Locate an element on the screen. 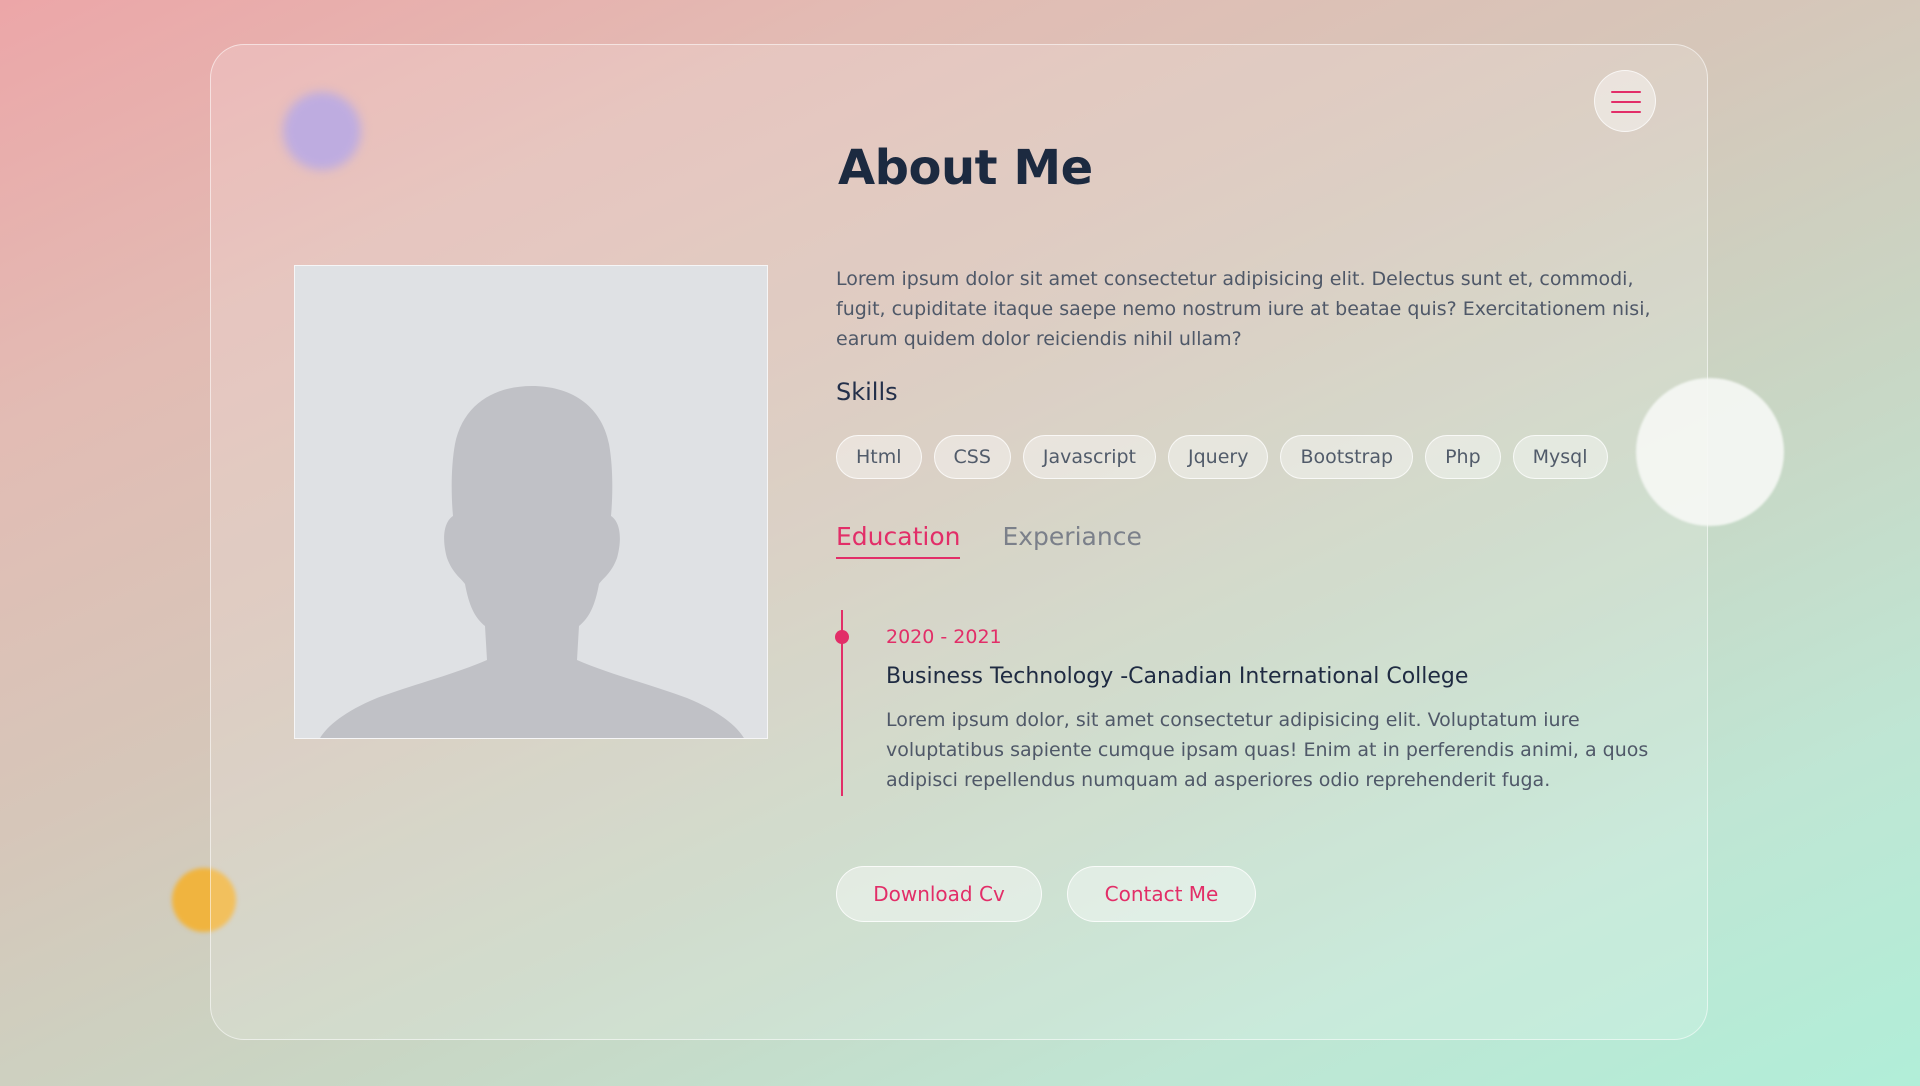  timeline-date: 2020 - 2021 is located at coordinates (944, 637).